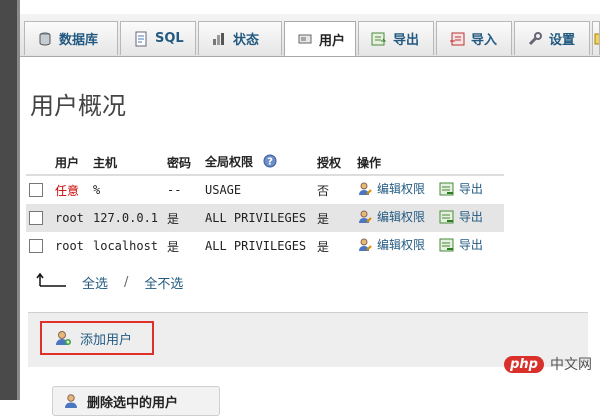  Describe the element at coordinates (524, 364) in the screenshot. I see `watermark-logo: php` at that location.